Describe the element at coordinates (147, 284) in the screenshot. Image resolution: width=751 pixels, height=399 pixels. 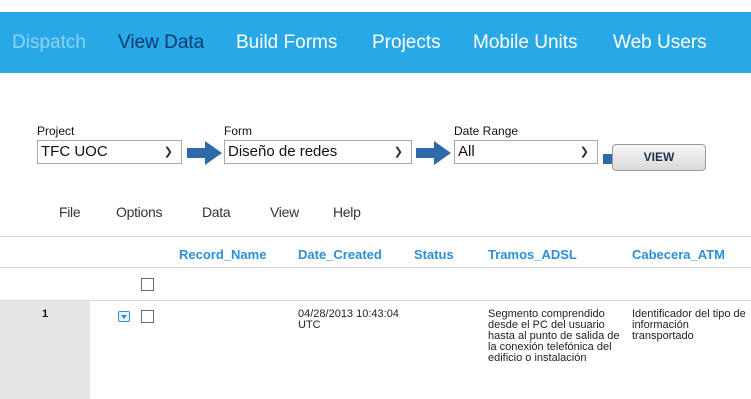
I see `select-all-checkbox` at that location.